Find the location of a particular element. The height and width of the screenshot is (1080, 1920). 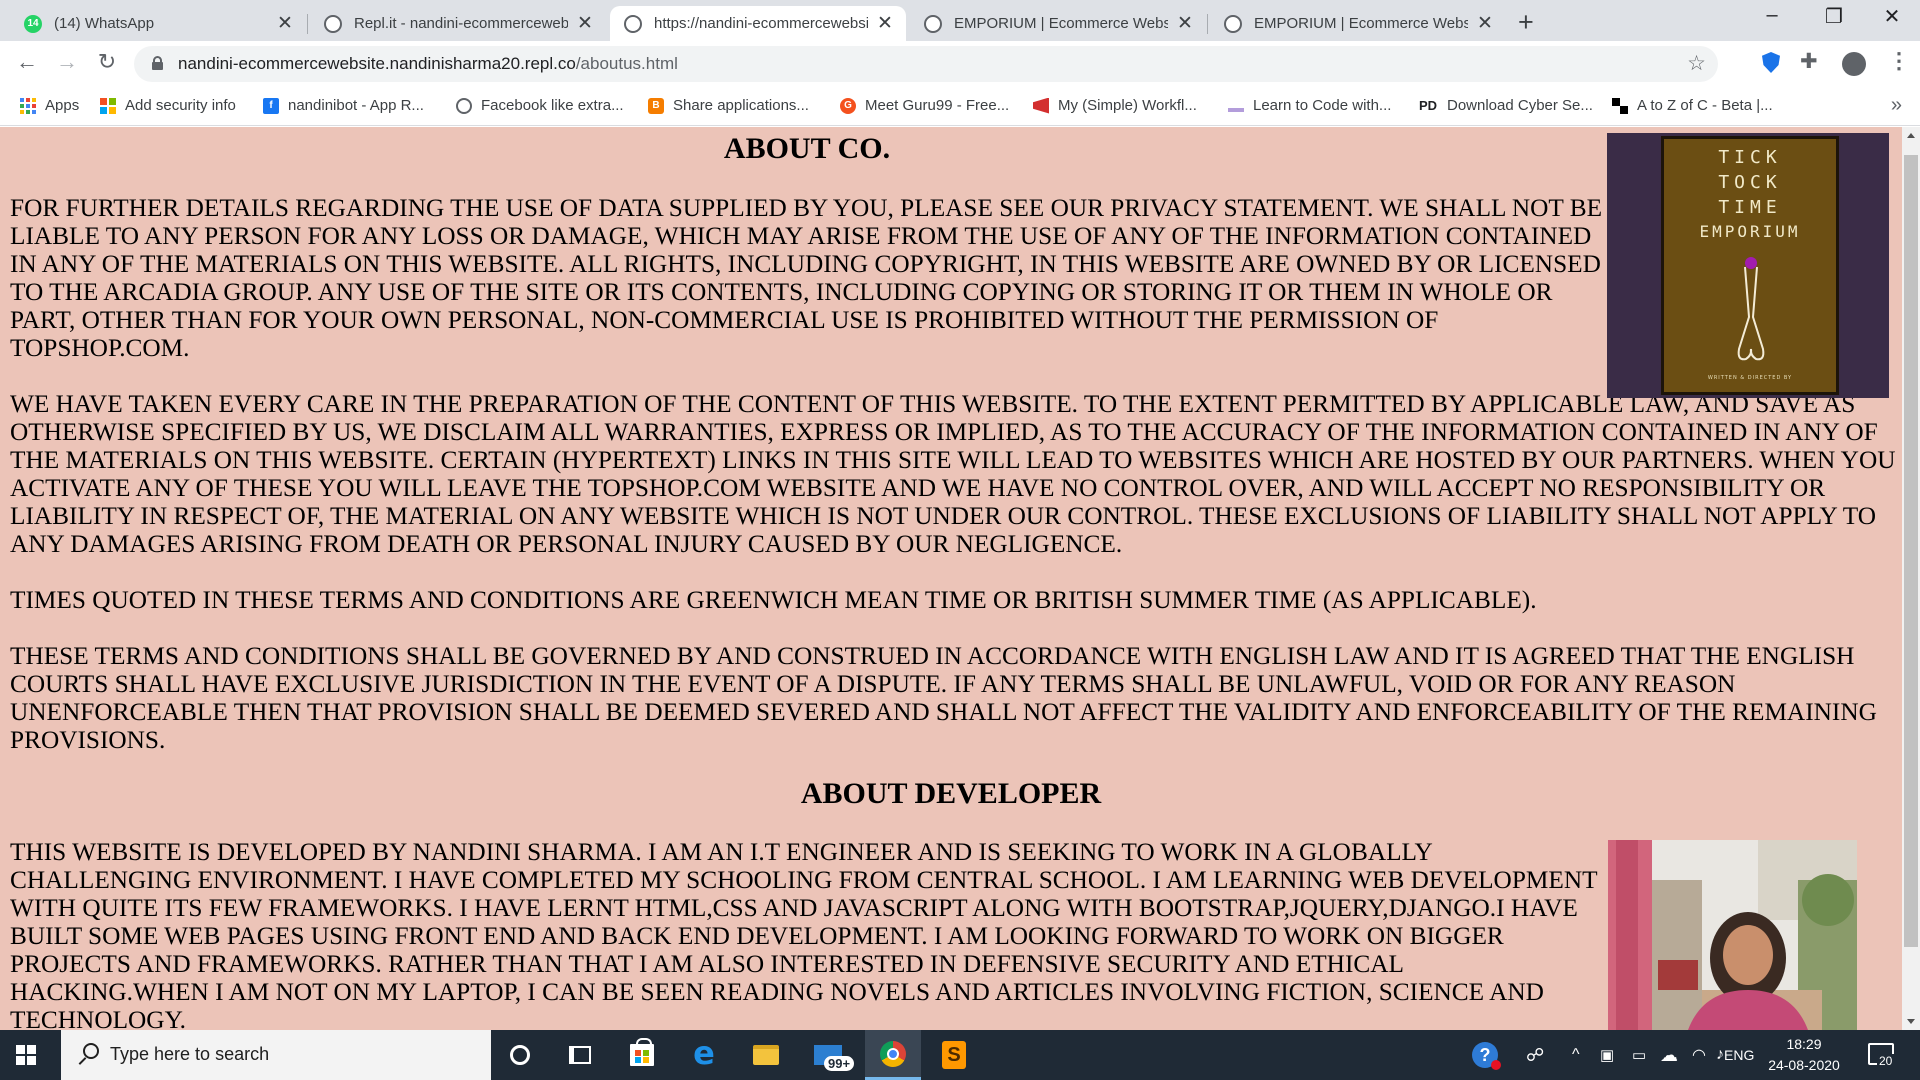

search-icon is located at coordinates (89, 1055).